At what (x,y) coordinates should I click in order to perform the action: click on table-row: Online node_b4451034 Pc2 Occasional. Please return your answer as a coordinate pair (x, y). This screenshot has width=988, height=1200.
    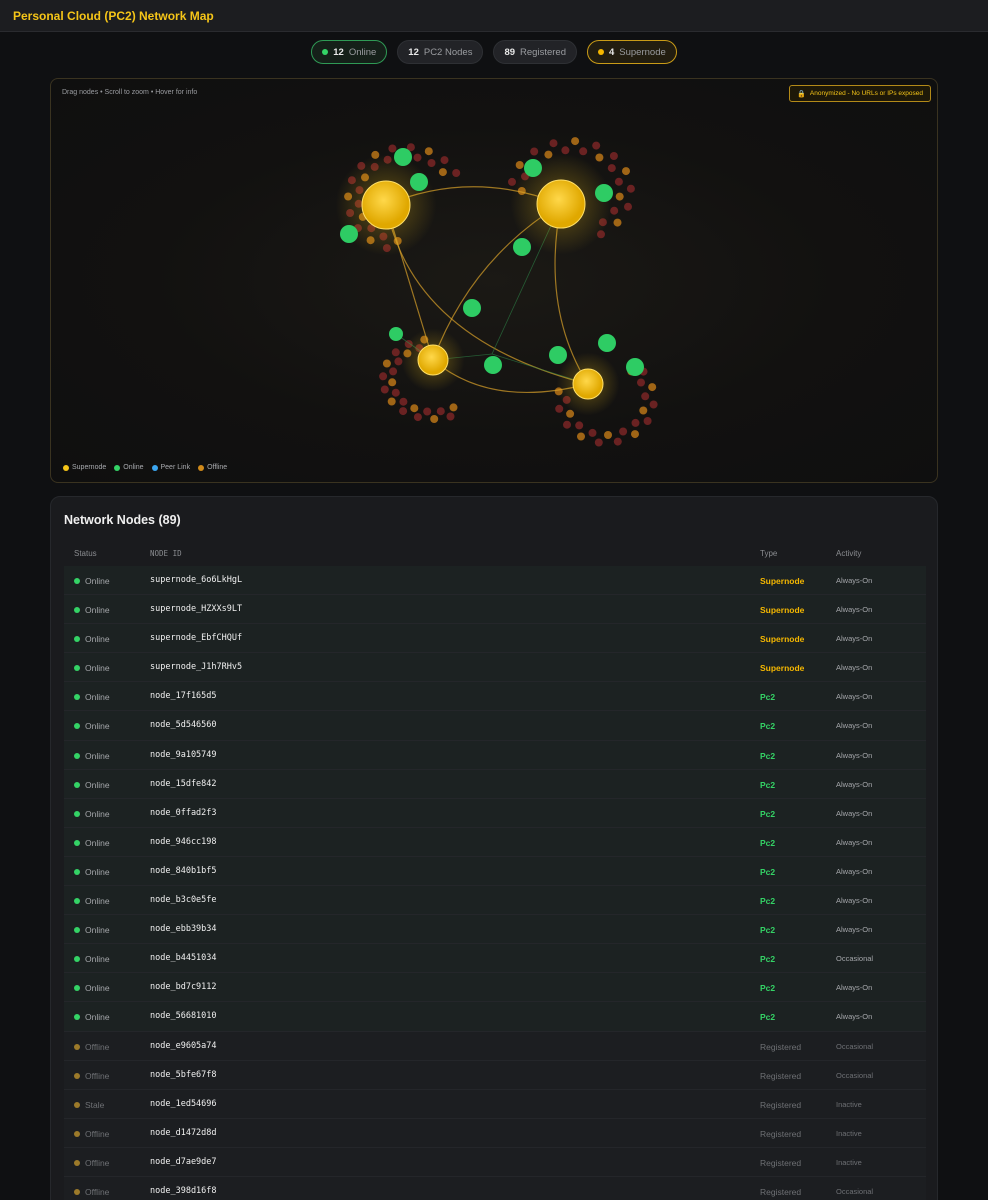
    Looking at the image, I should click on (495, 959).